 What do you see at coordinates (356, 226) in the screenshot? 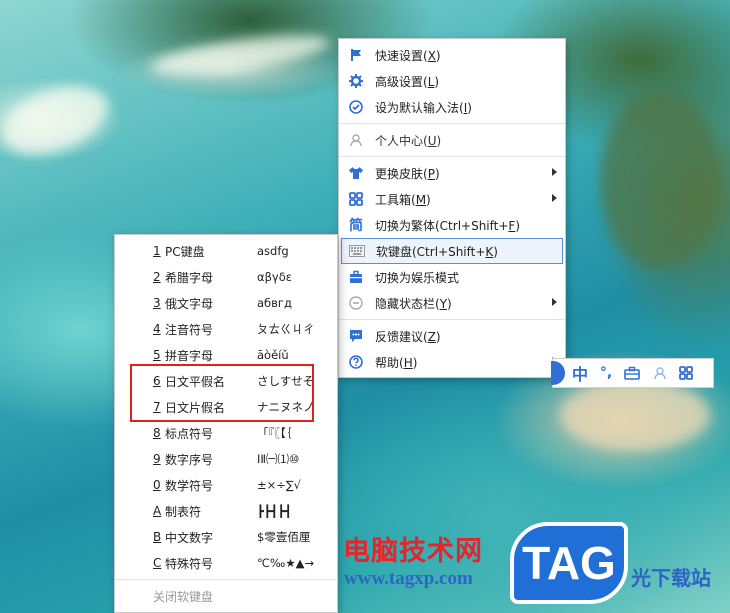
I see `traditional-char-icon: 简` at bounding box center [356, 226].